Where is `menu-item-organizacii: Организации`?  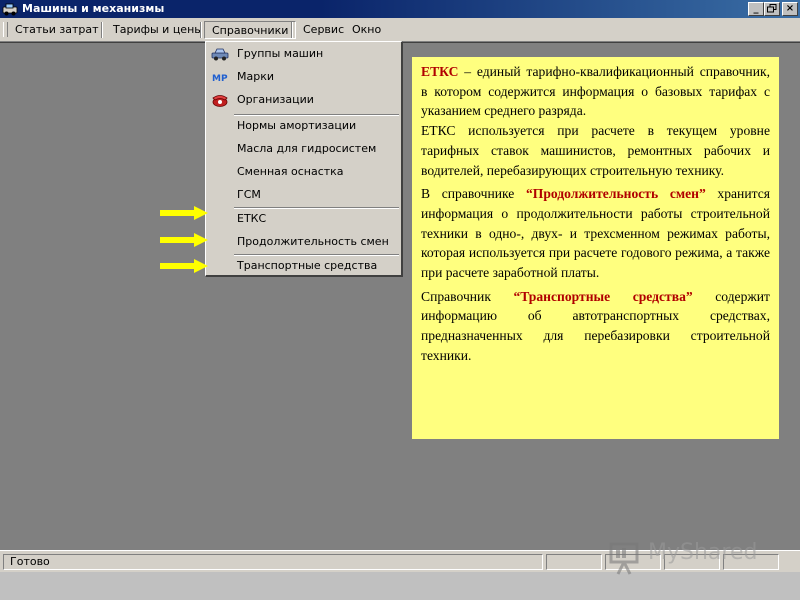
menu-item-organizacii: Организации is located at coordinates (303, 100).